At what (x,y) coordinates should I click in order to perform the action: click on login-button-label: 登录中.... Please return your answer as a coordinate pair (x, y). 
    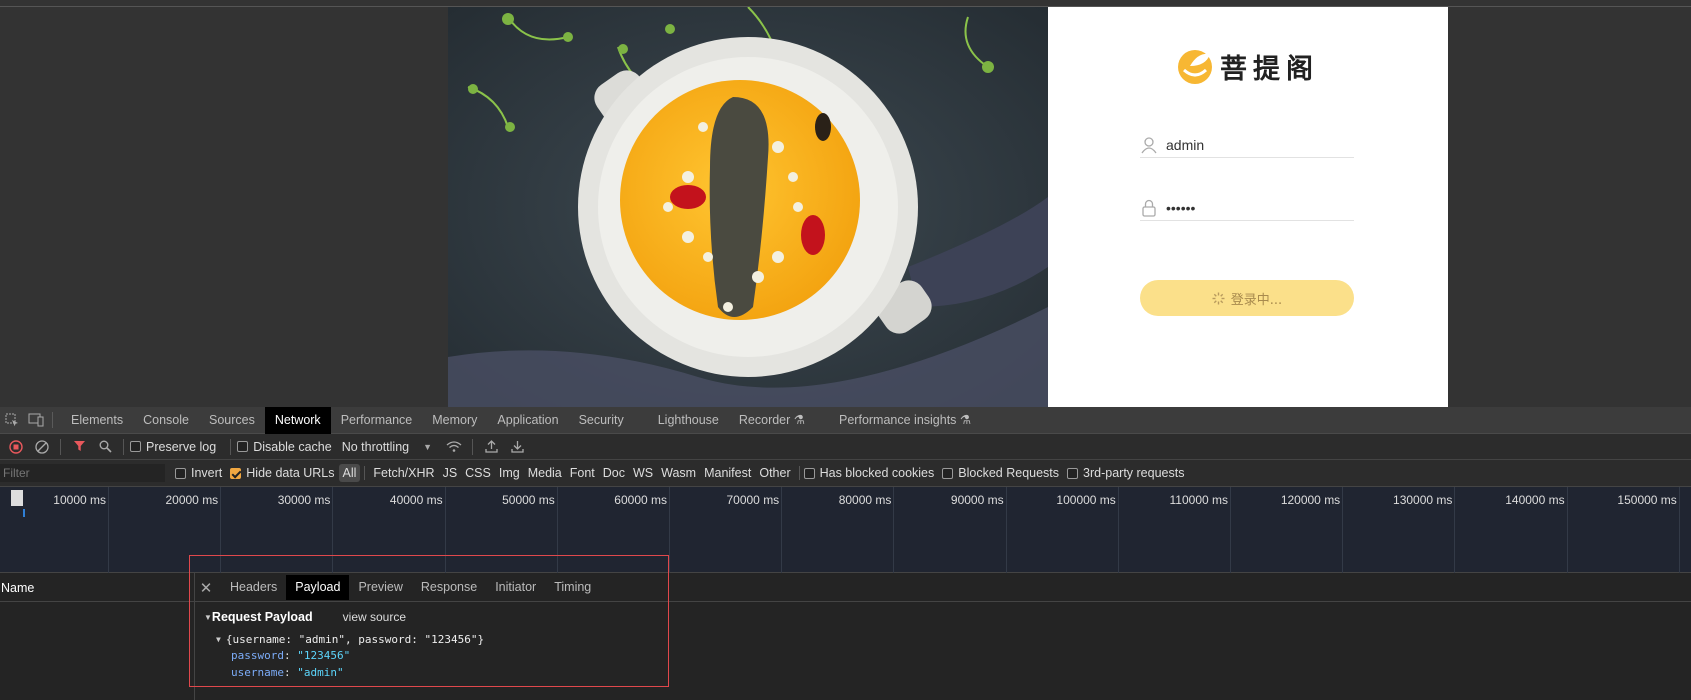
    Looking at the image, I should click on (1256, 300).